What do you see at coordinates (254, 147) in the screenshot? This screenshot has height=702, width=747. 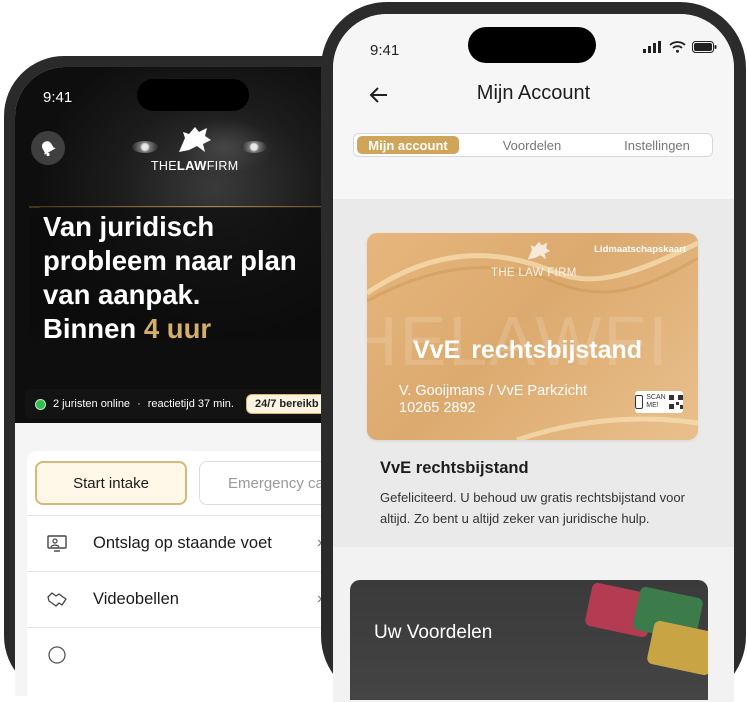 I see `panther-eye-right` at bounding box center [254, 147].